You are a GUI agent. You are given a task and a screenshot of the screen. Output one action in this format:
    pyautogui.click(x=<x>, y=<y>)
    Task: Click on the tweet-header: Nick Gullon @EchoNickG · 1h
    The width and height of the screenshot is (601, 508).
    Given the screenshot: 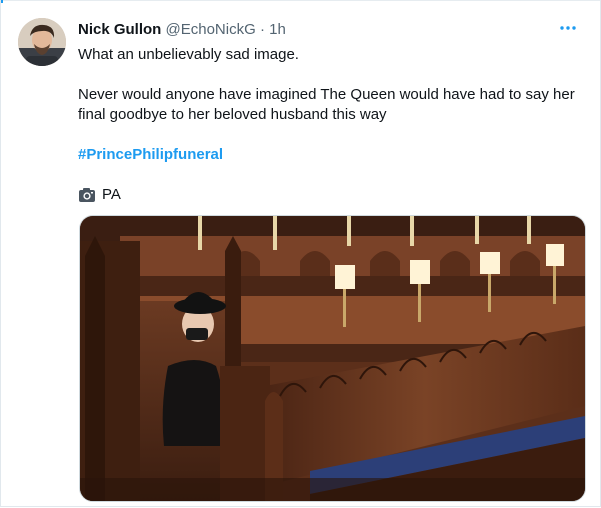 What is the action you would take?
    pyautogui.click(x=182, y=29)
    